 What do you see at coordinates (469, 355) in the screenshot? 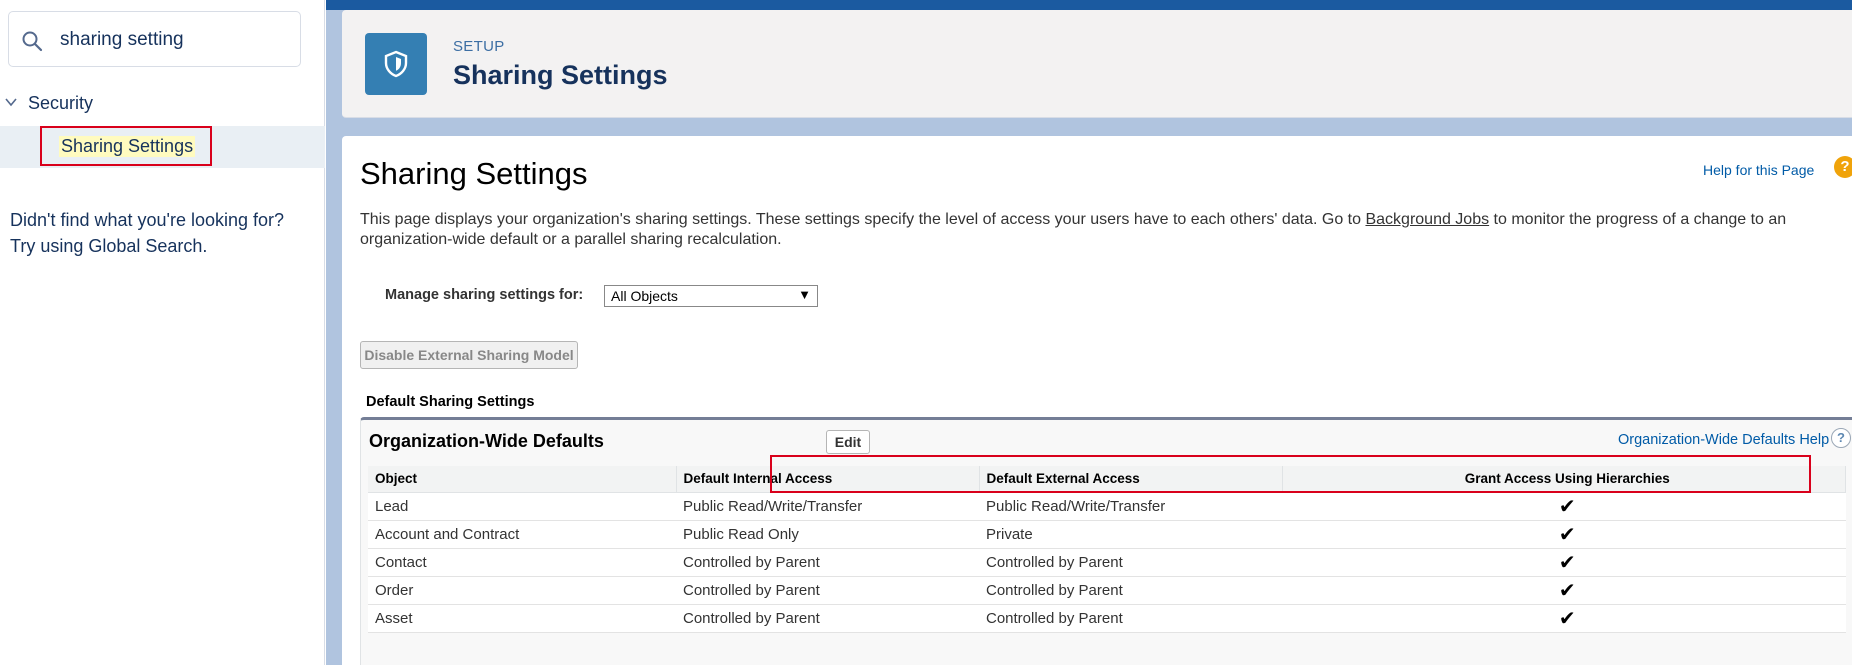
I see `disable-external-sharing-button: Disable External Sharing Model` at bounding box center [469, 355].